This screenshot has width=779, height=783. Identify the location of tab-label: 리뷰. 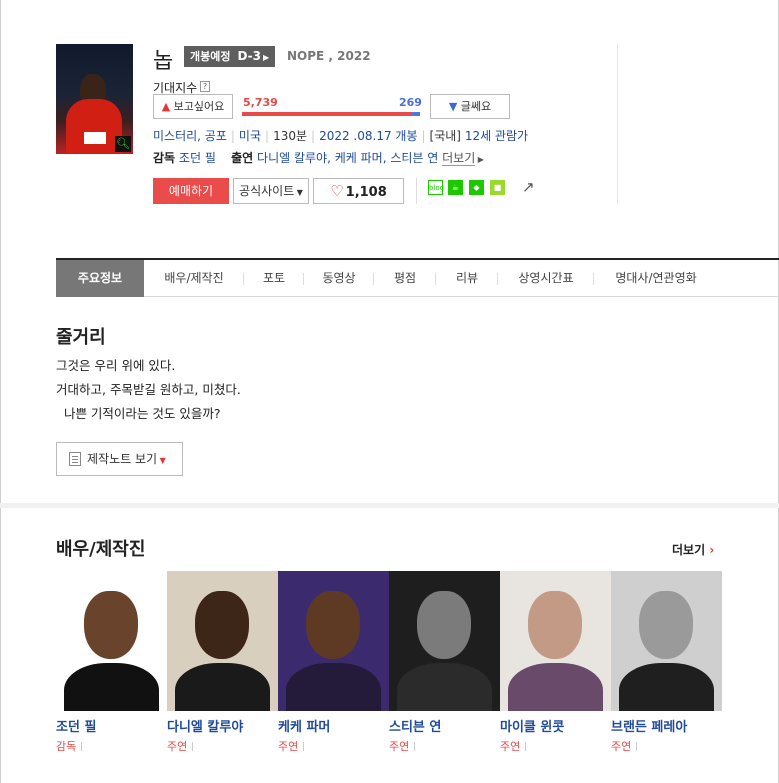
(467, 278).